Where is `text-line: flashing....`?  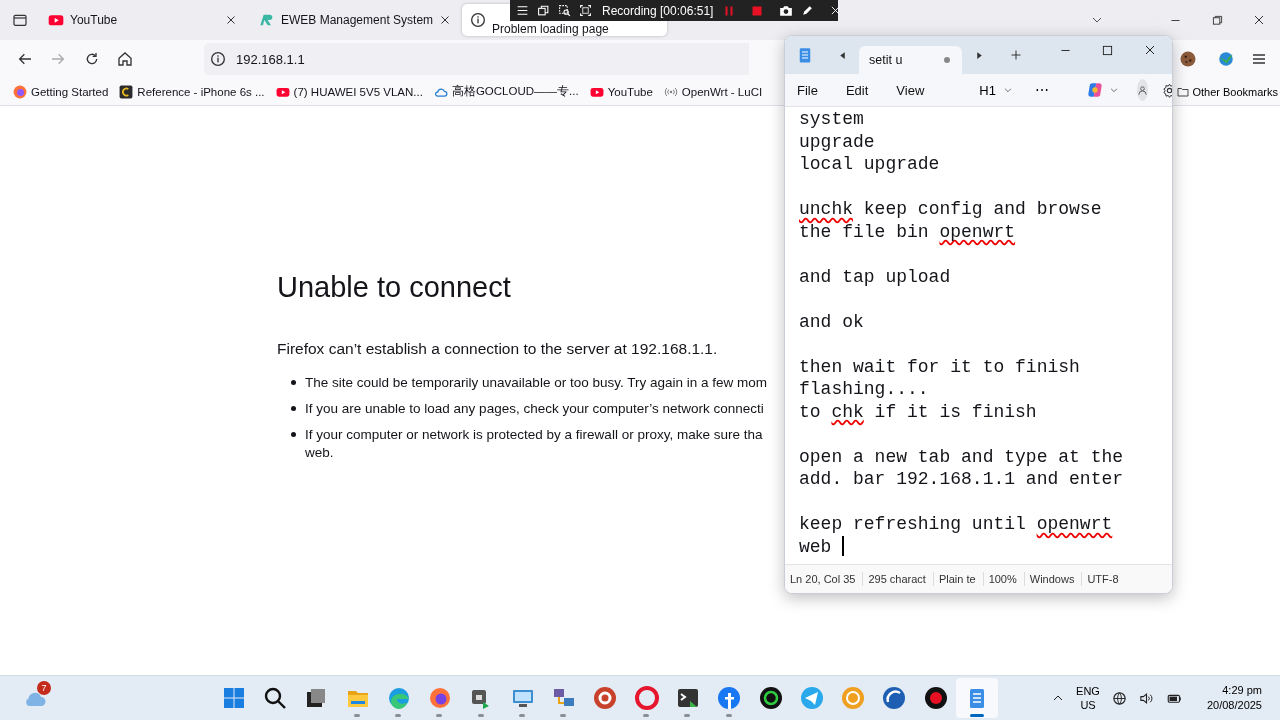 text-line: flashing.... is located at coordinates (864, 389).